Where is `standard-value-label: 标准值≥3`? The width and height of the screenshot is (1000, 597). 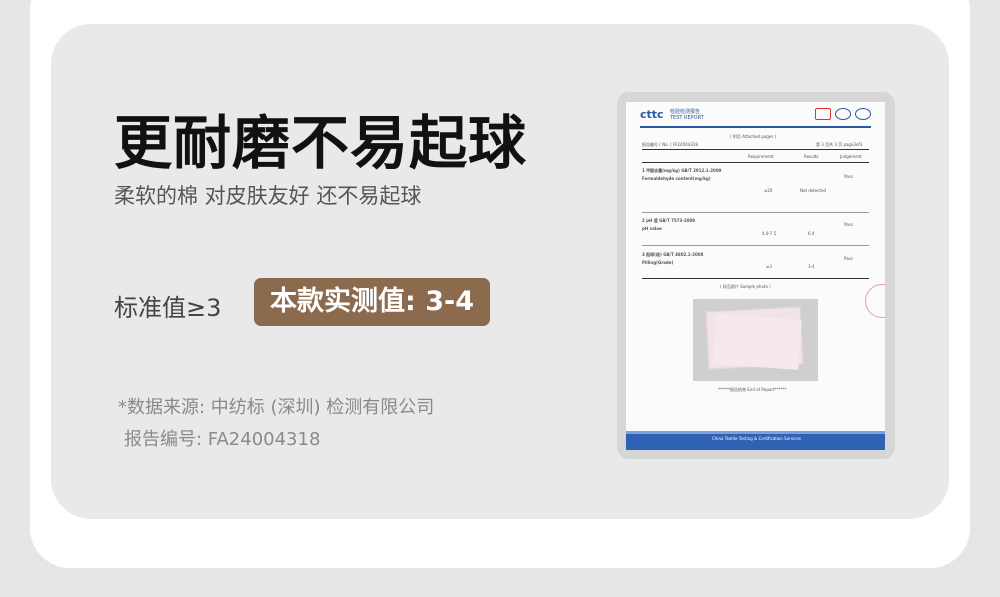 standard-value-label: 标准值≥3 is located at coordinates (168, 308).